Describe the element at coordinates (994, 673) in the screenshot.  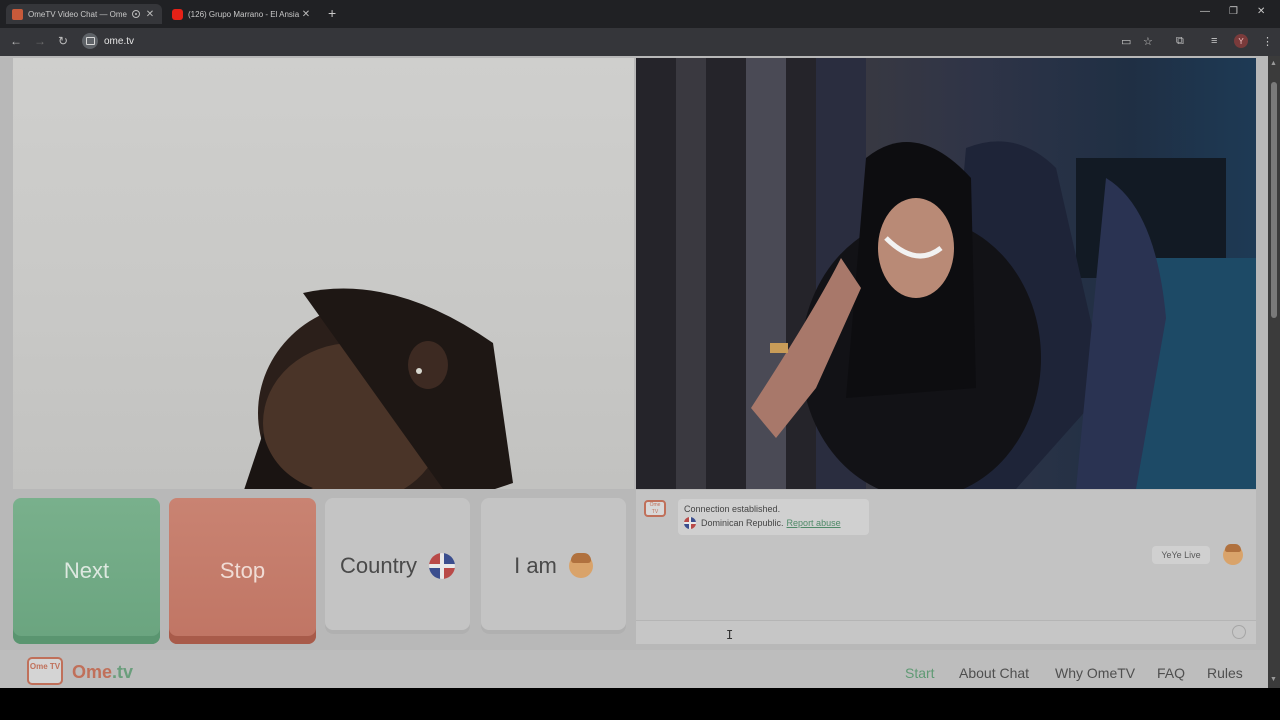
I see `nav-about-chat: About Chat` at that location.